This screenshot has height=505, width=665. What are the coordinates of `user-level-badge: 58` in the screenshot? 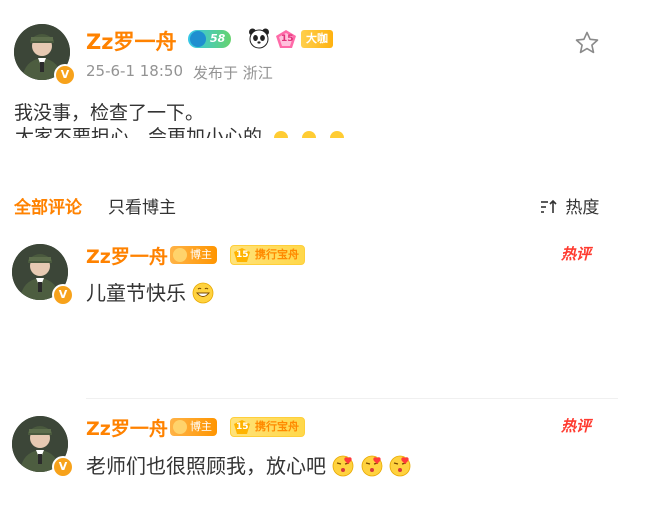 It's located at (210, 39).